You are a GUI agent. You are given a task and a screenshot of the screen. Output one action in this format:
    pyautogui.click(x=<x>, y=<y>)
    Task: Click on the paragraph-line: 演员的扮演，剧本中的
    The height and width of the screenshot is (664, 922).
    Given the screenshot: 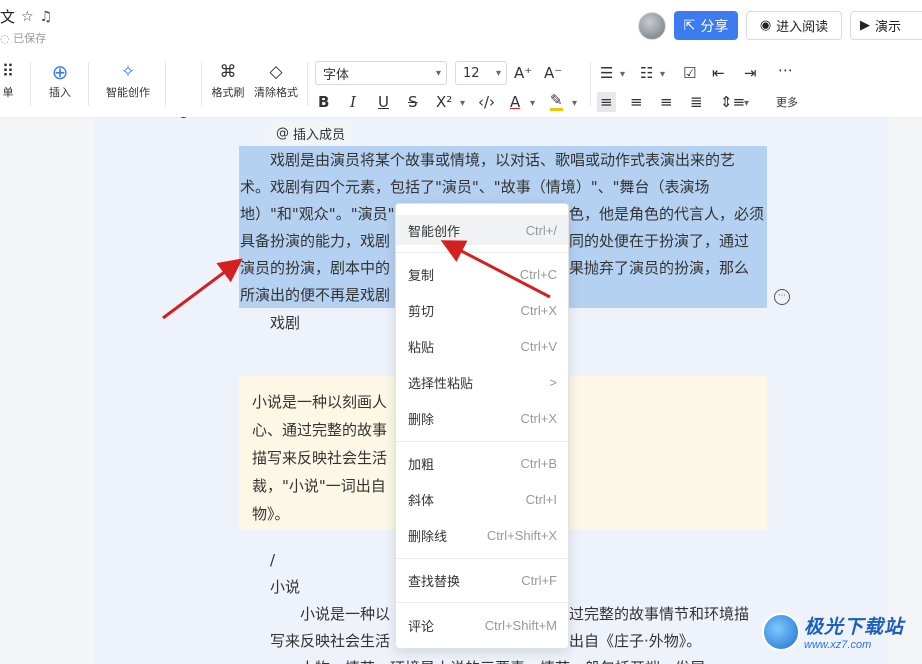 What is the action you would take?
    pyautogui.click(x=315, y=268)
    